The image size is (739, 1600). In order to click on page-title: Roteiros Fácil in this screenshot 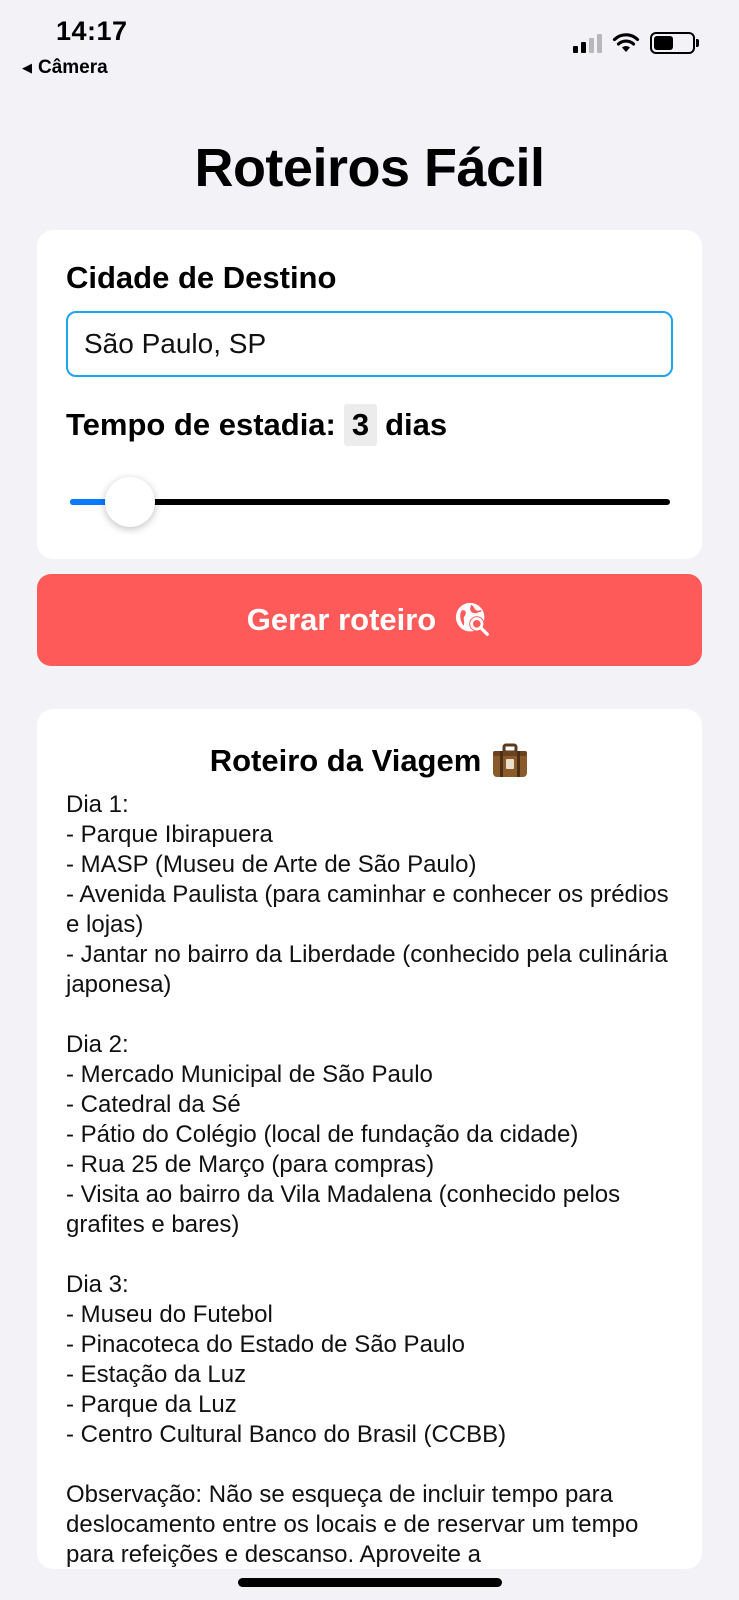, I will do `click(369, 168)`.